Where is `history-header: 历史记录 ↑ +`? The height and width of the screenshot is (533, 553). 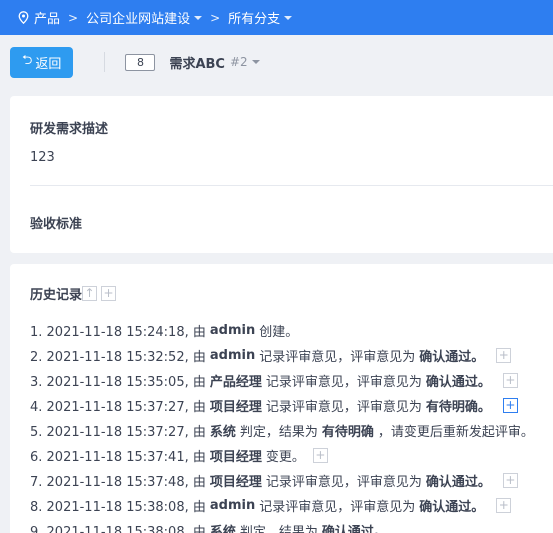 history-header: 历史记录 ↑ + is located at coordinates (291, 293).